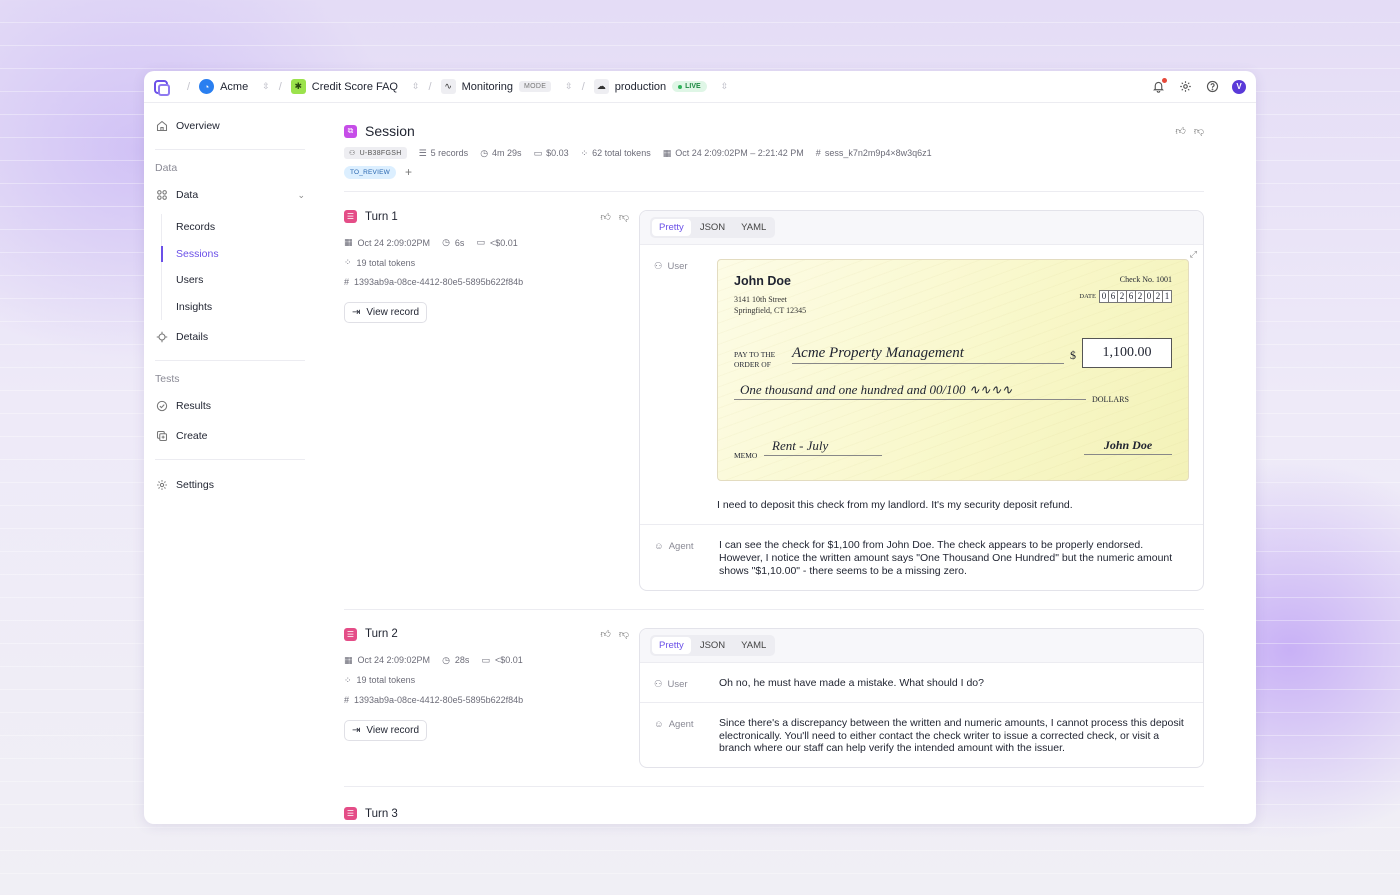 The width and height of the screenshot is (1400, 895). What do you see at coordinates (162, 195) in the screenshot?
I see `grid-icon` at bounding box center [162, 195].